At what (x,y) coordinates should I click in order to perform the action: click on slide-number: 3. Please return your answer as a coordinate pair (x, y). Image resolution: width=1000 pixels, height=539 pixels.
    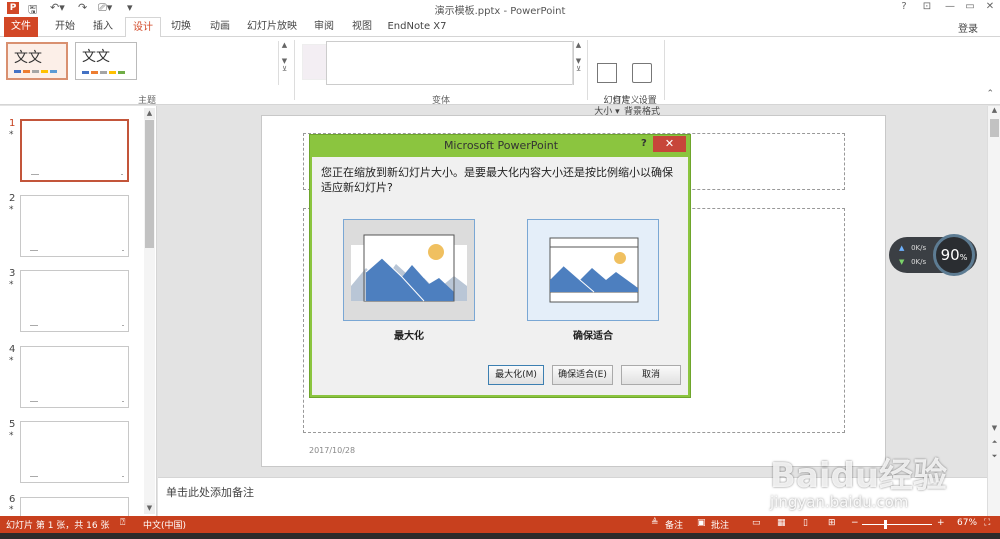
    Looking at the image, I should click on (12, 273).